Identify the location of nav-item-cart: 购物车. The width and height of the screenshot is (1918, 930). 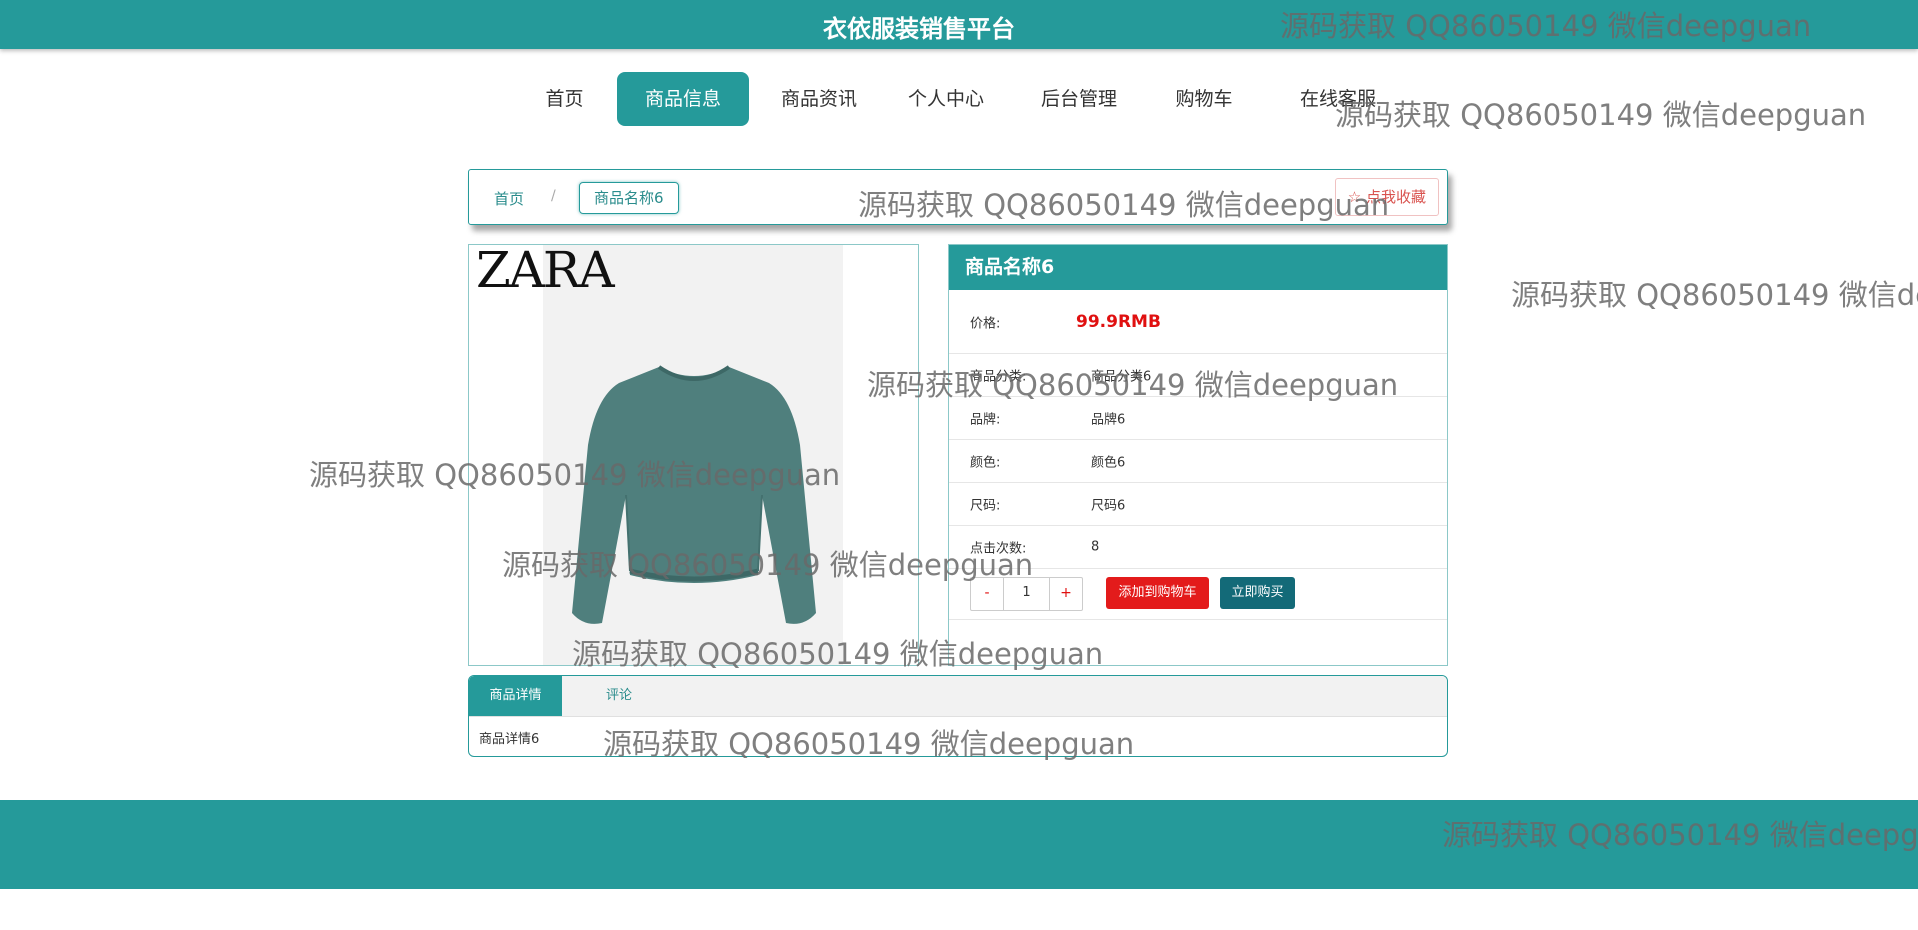
(1204, 99).